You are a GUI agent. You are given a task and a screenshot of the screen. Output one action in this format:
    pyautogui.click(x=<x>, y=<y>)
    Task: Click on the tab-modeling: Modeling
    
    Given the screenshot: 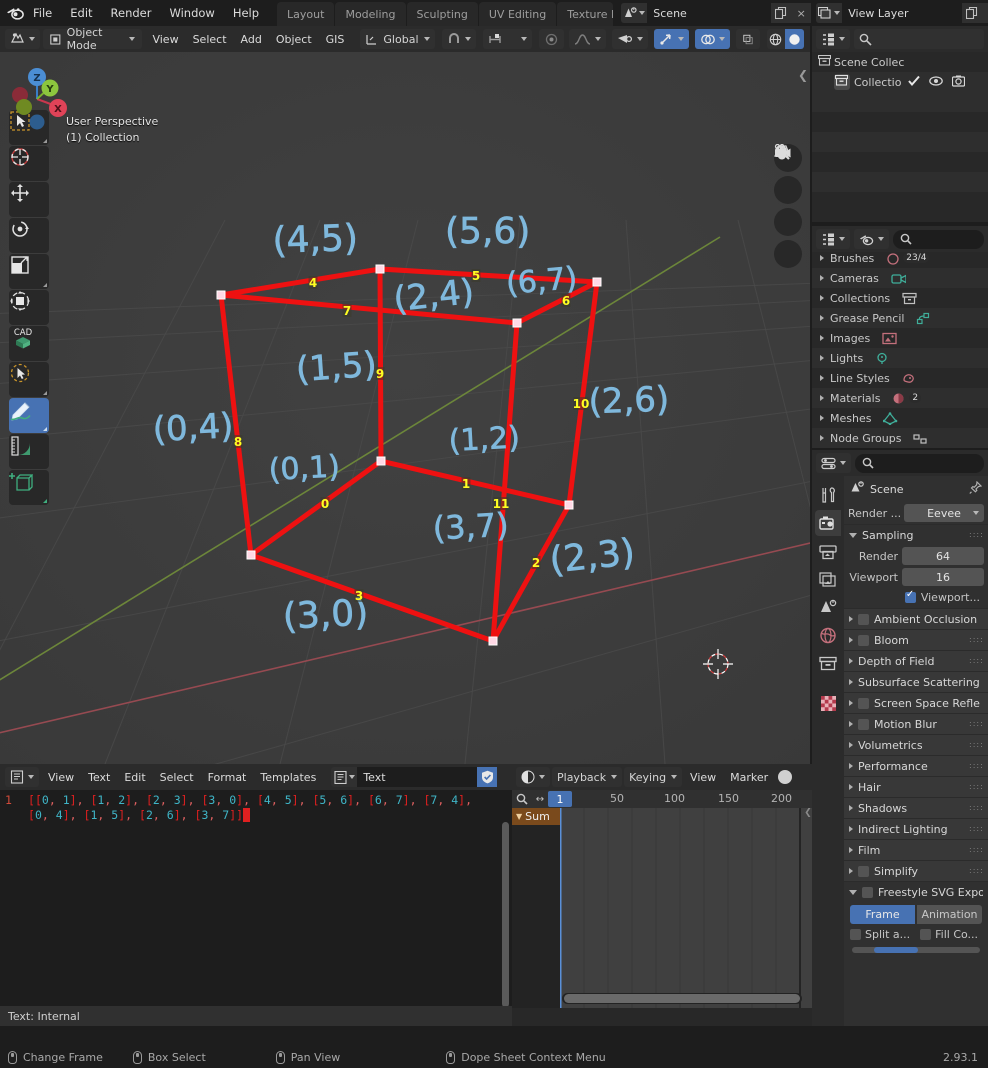 What is the action you would take?
    pyautogui.click(x=370, y=14)
    